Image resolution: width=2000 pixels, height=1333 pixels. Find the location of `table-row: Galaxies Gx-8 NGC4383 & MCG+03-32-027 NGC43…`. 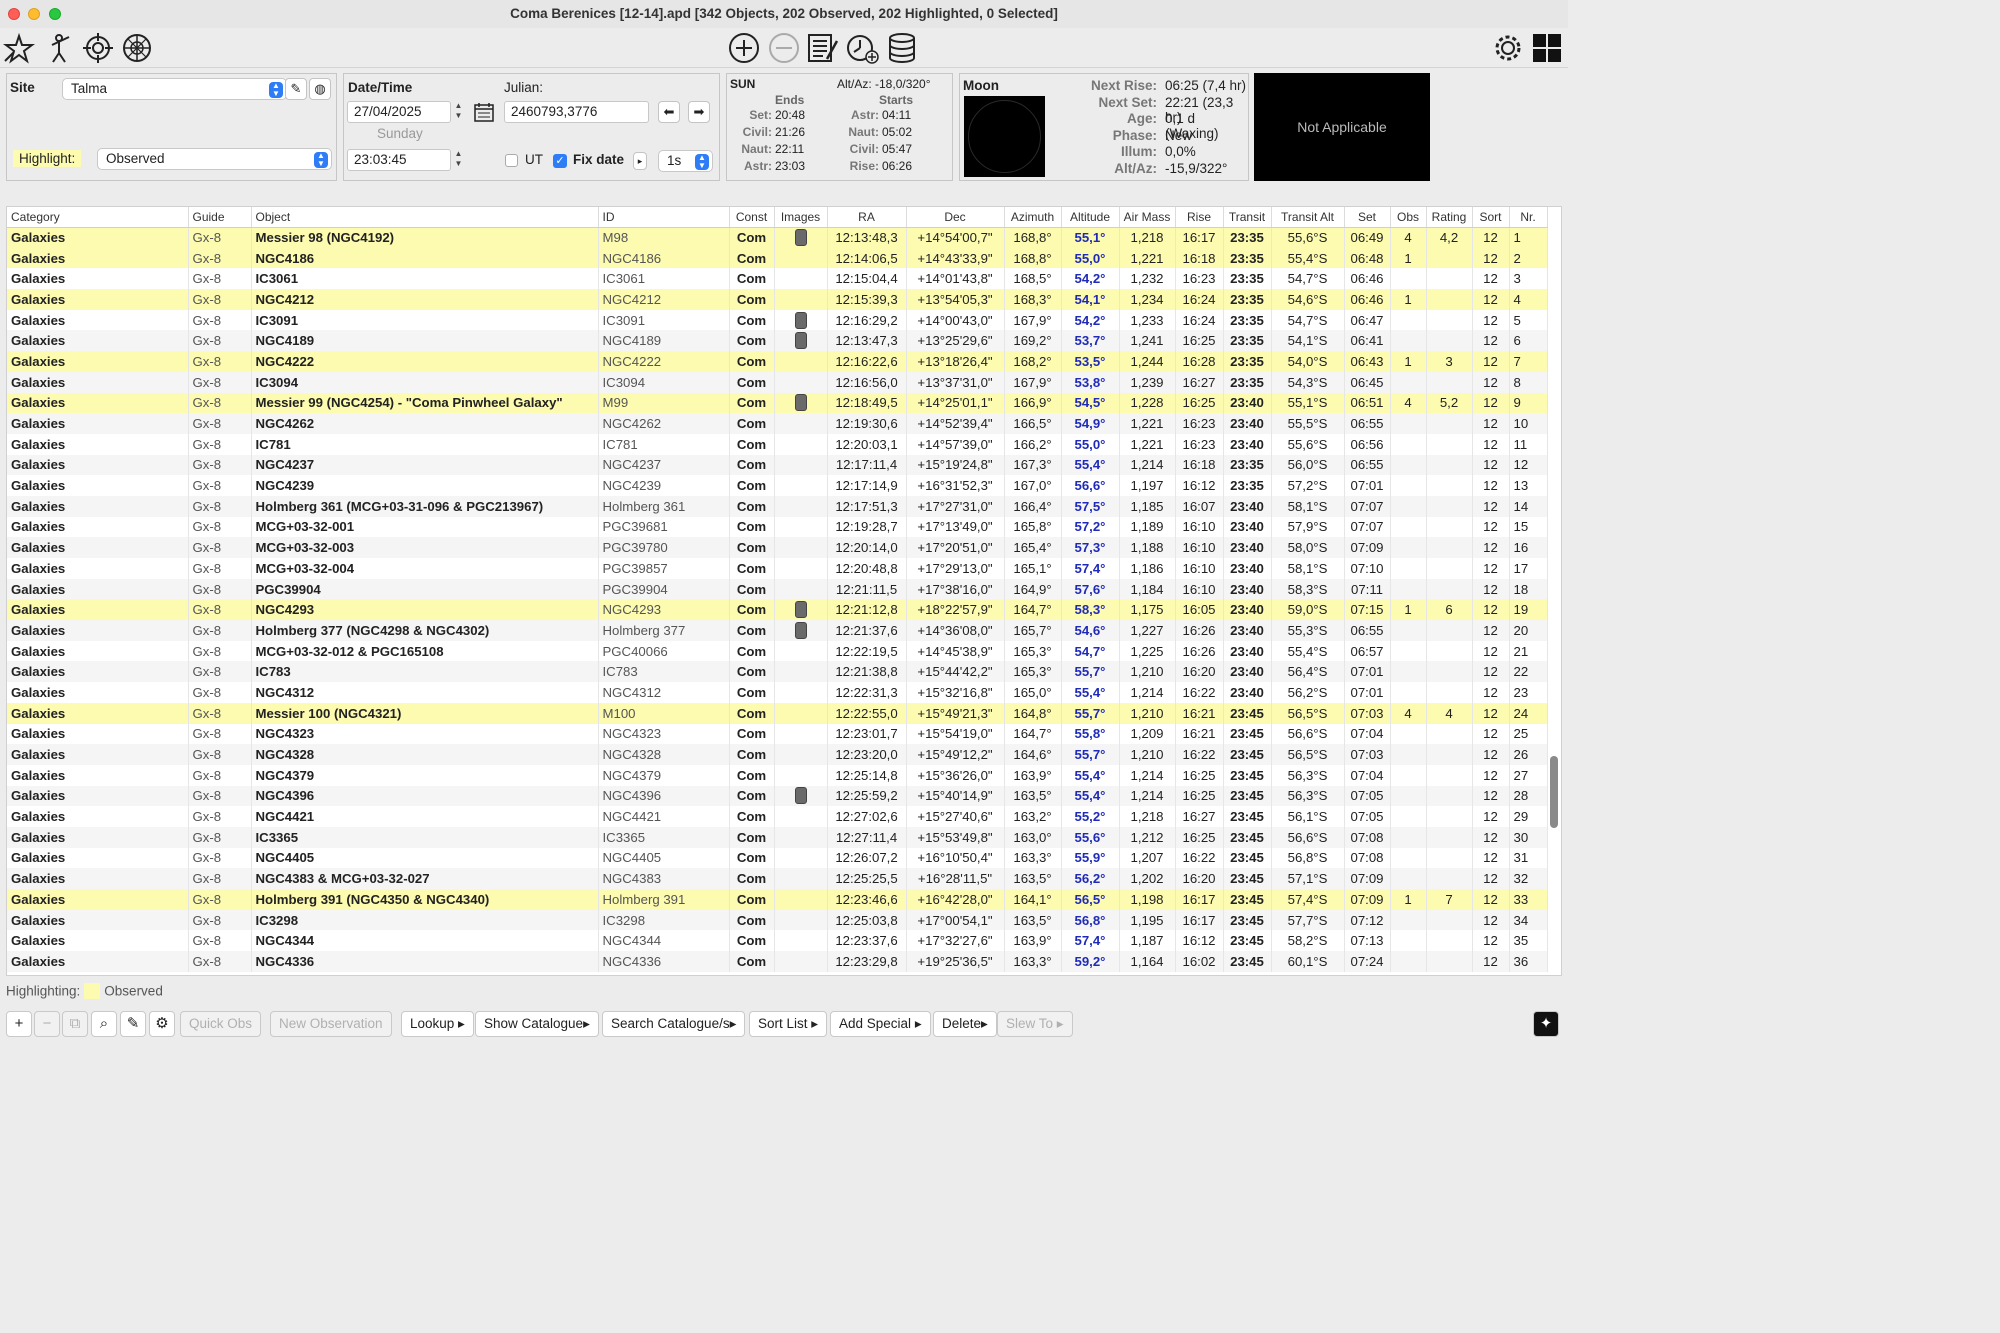

table-row: Galaxies Gx-8 NGC4383 & MCG+03-32-027 NGC43… is located at coordinates (777, 878).